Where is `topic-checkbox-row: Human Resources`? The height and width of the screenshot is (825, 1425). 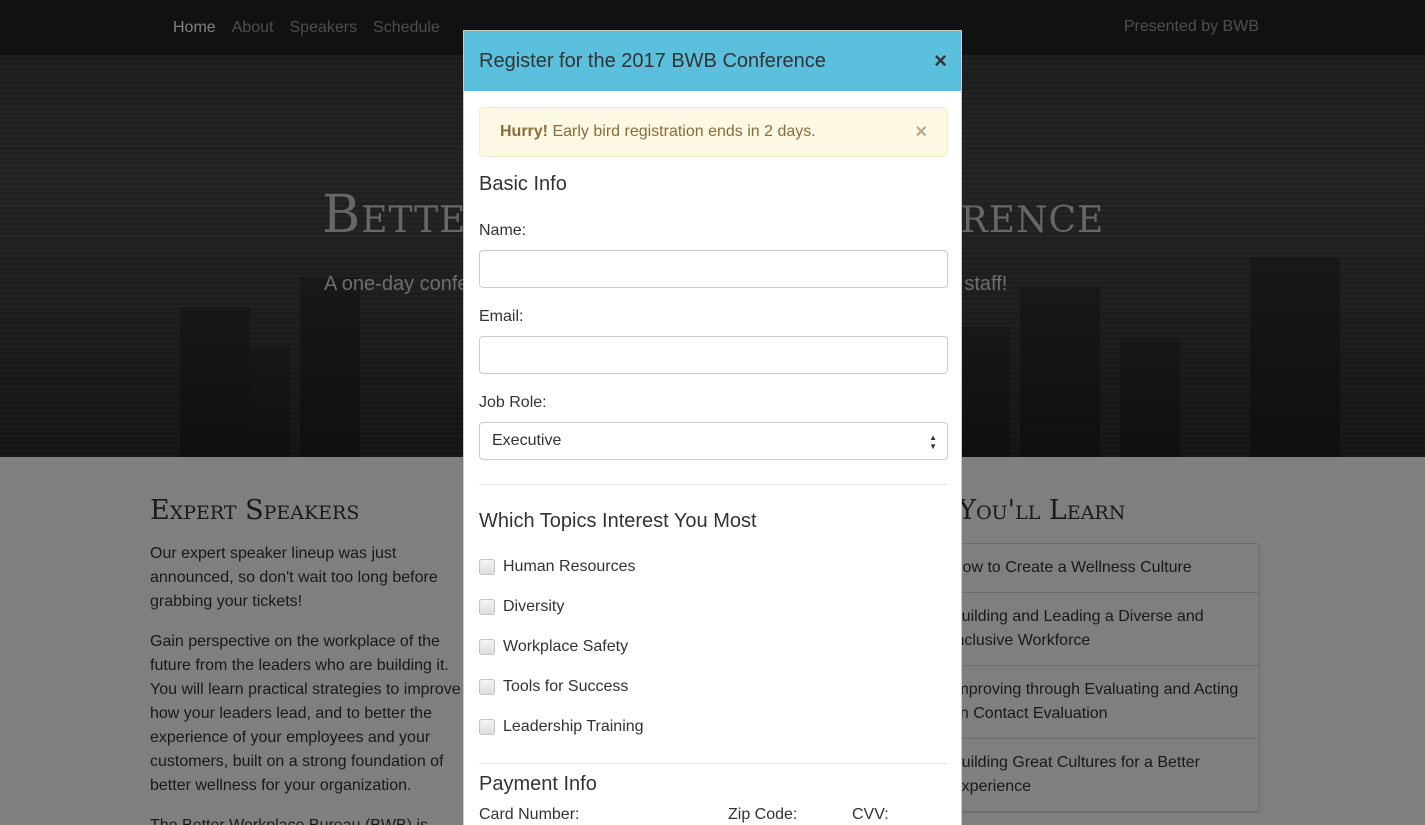 topic-checkbox-row: Human Resources is located at coordinates (557, 567).